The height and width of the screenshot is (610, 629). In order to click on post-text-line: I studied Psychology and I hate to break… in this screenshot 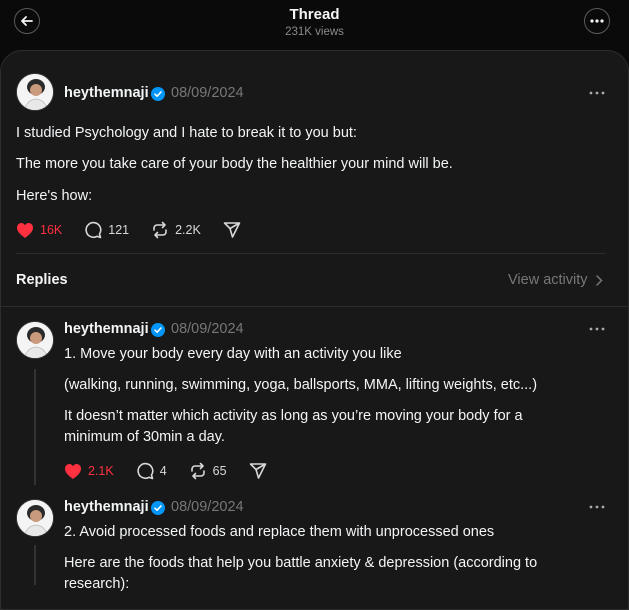, I will do `click(186, 133)`.